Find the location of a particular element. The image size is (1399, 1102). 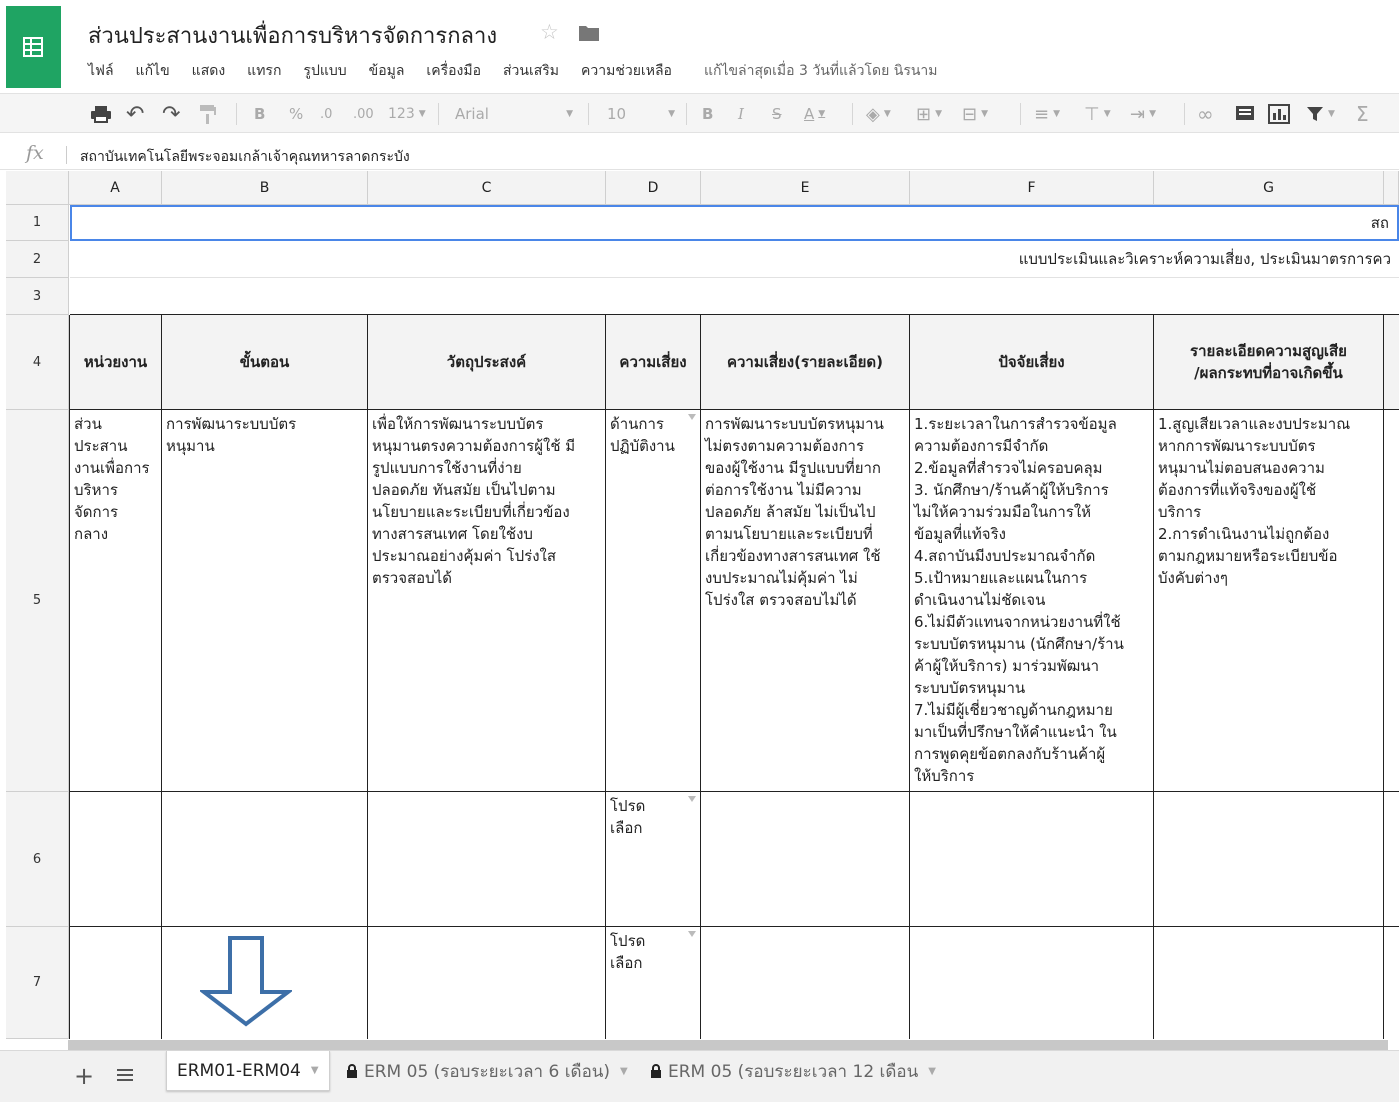

text-wrap-icon: ⇥ ▼ is located at coordinates (1143, 114).